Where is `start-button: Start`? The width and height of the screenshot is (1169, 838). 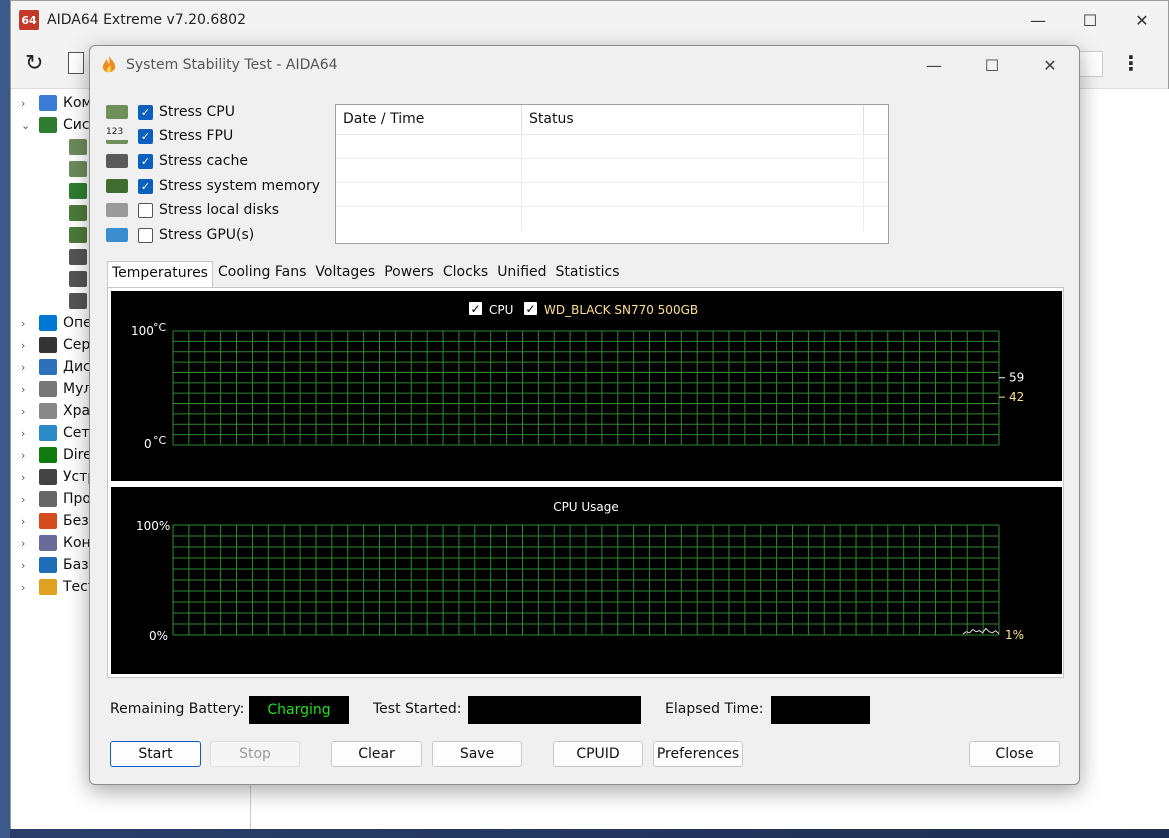
start-button: Start is located at coordinates (155, 754).